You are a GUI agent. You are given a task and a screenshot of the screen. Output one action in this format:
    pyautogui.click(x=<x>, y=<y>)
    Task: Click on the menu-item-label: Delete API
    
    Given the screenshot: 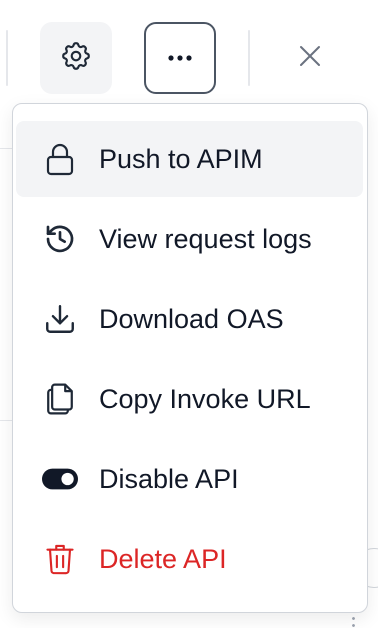 What is the action you would take?
    pyautogui.click(x=163, y=559)
    